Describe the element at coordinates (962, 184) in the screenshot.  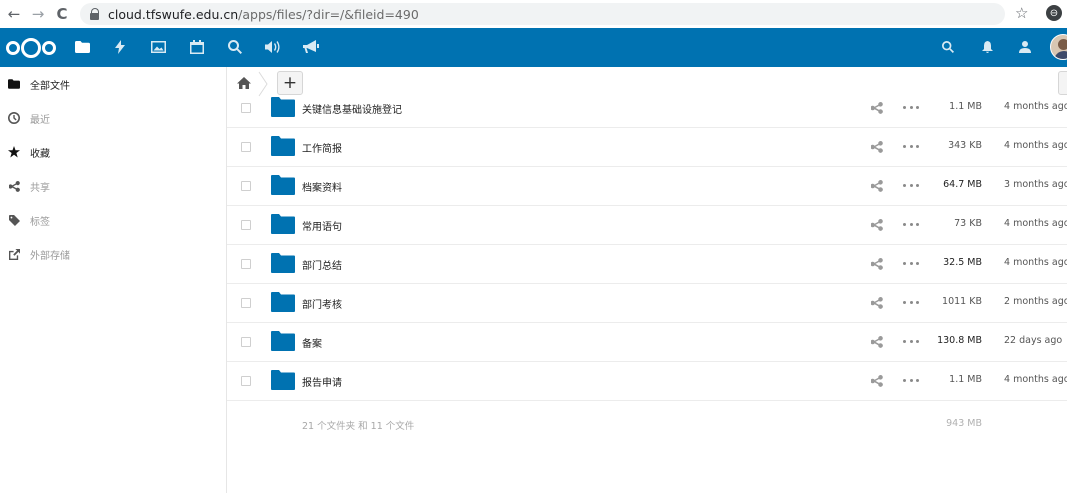
I see `file-size: 64.7 MB` at that location.